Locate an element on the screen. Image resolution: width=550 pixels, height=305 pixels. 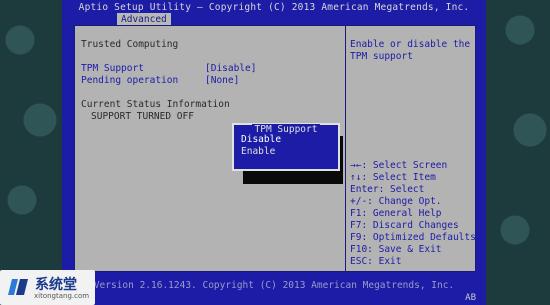
help-key-save-exit: F10: Save & Exit is located at coordinates (396, 249).